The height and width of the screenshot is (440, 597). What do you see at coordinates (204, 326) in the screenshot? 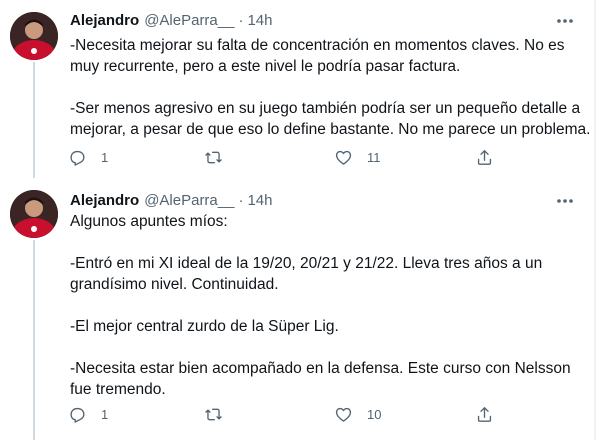
I see `tweet-line: -El mejor central zurdo de la Süper Lig.` at bounding box center [204, 326].